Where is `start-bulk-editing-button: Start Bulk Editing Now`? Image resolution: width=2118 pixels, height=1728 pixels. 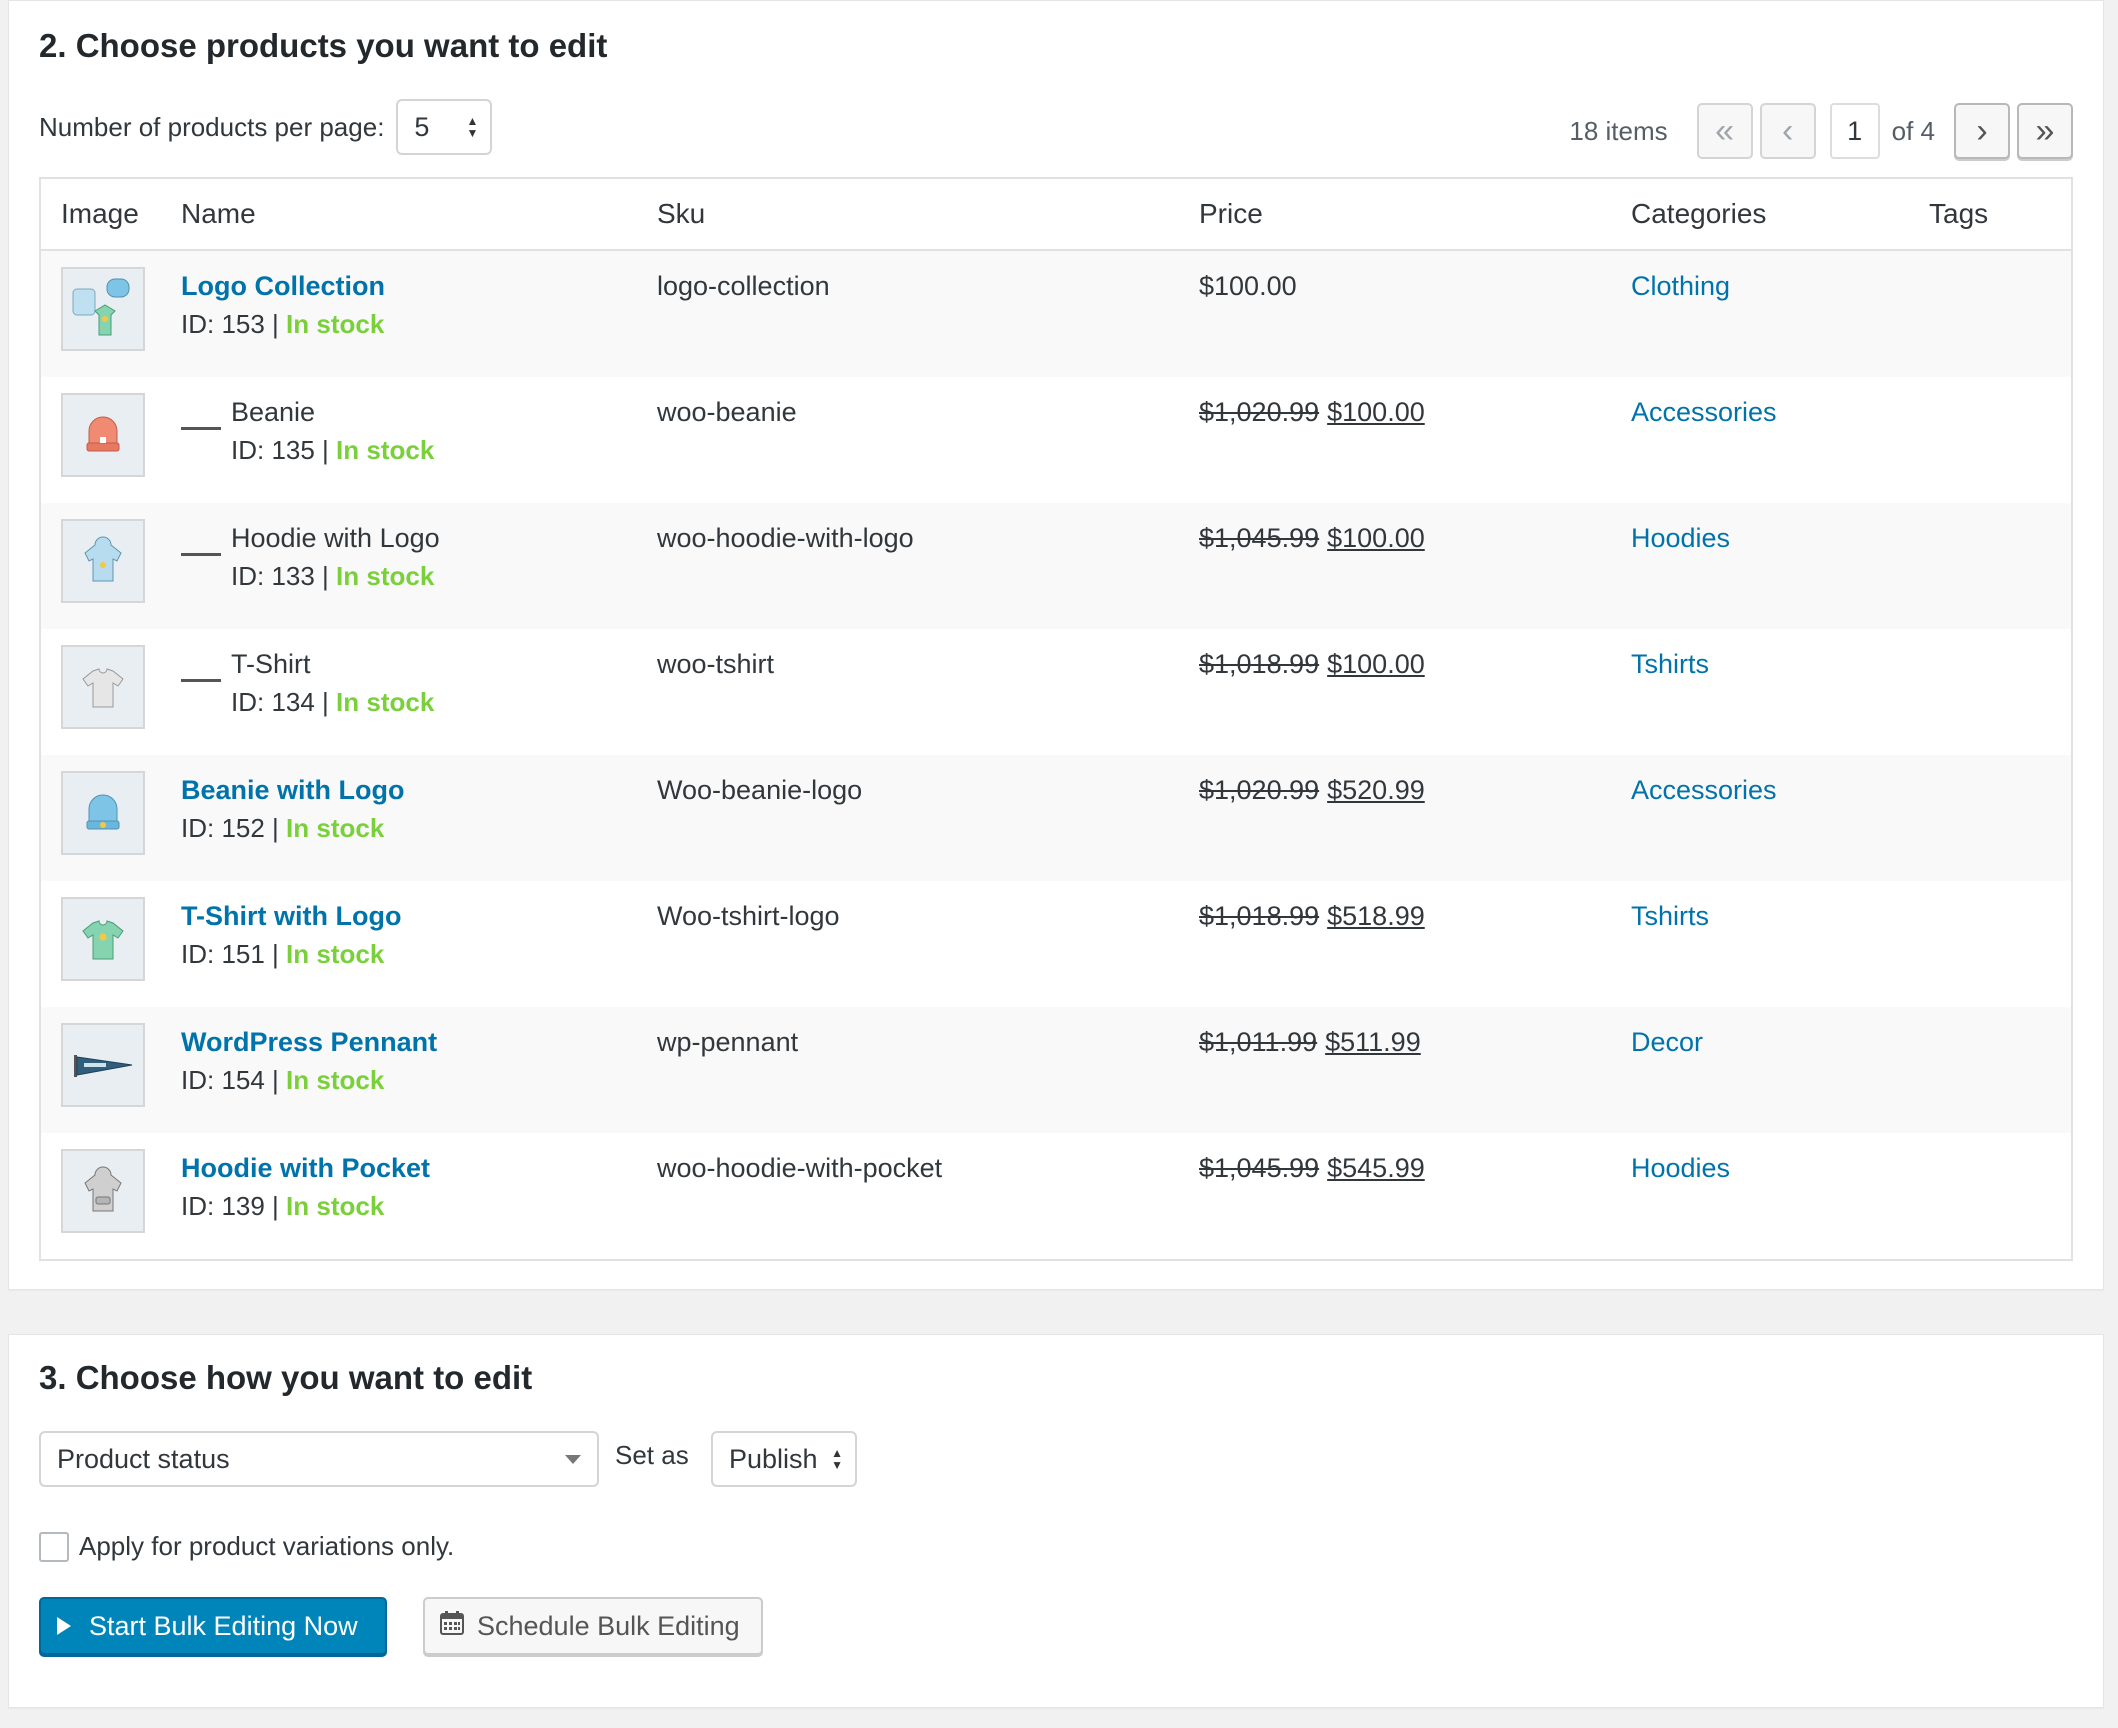 start-bulk-editing-button: Start Bulk Editing Now is located at coordinates (213, 1626).